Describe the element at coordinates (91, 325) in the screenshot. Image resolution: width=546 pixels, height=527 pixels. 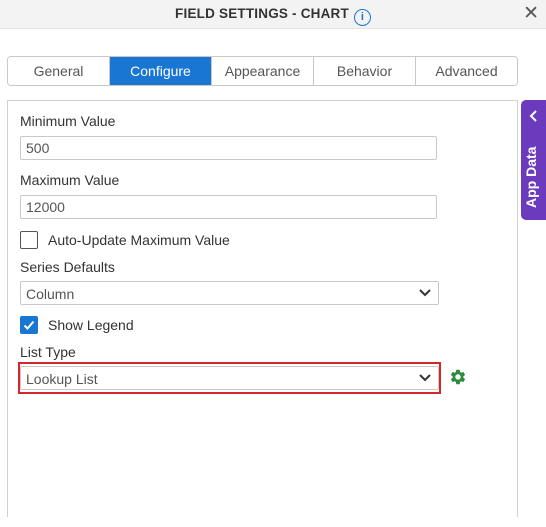
I see `show-legend-label: Show Legend` at that location.